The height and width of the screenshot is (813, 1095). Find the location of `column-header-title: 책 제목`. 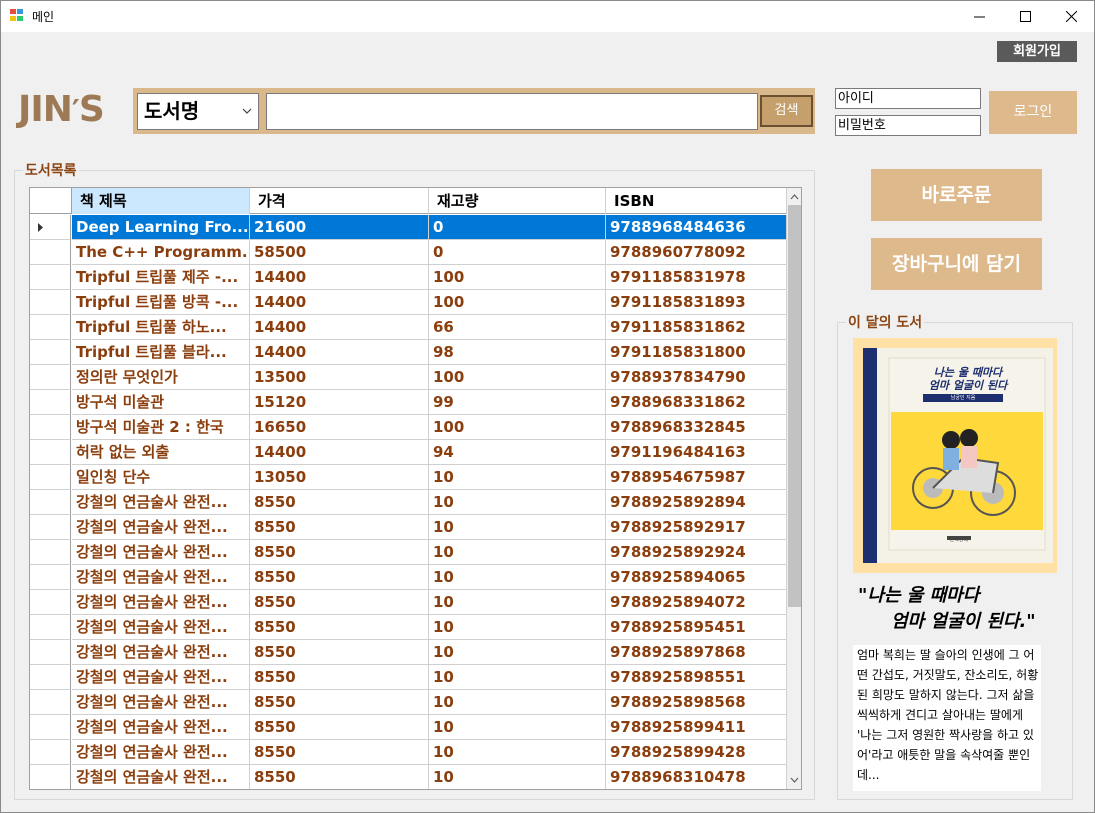

column-header-title: 책 제목 is located at coordinates (161, 201).